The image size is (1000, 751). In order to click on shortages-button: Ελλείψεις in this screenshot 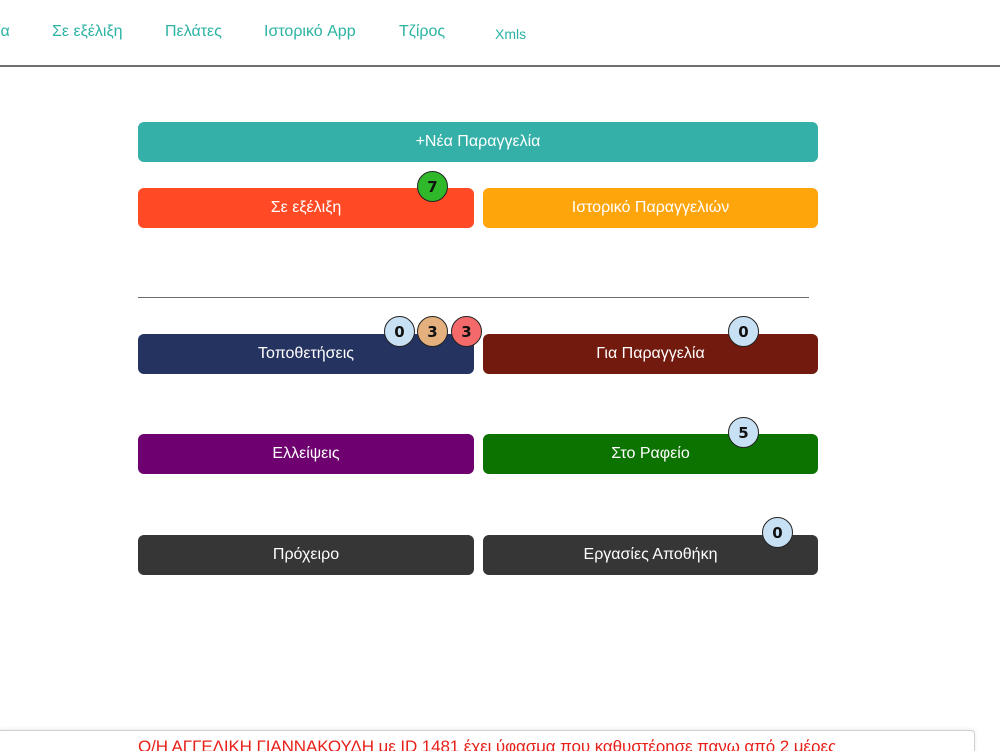, I will do `click(306, 454)`.